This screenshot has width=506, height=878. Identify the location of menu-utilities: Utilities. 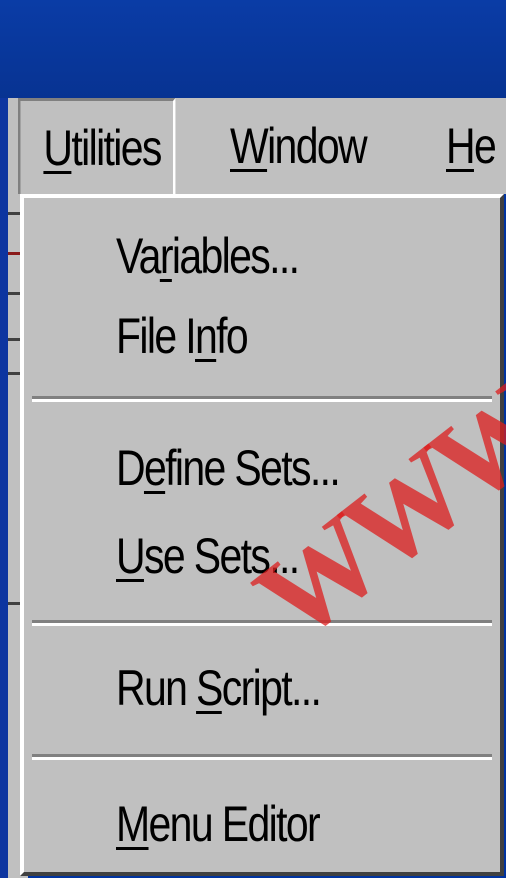
(97, 146).